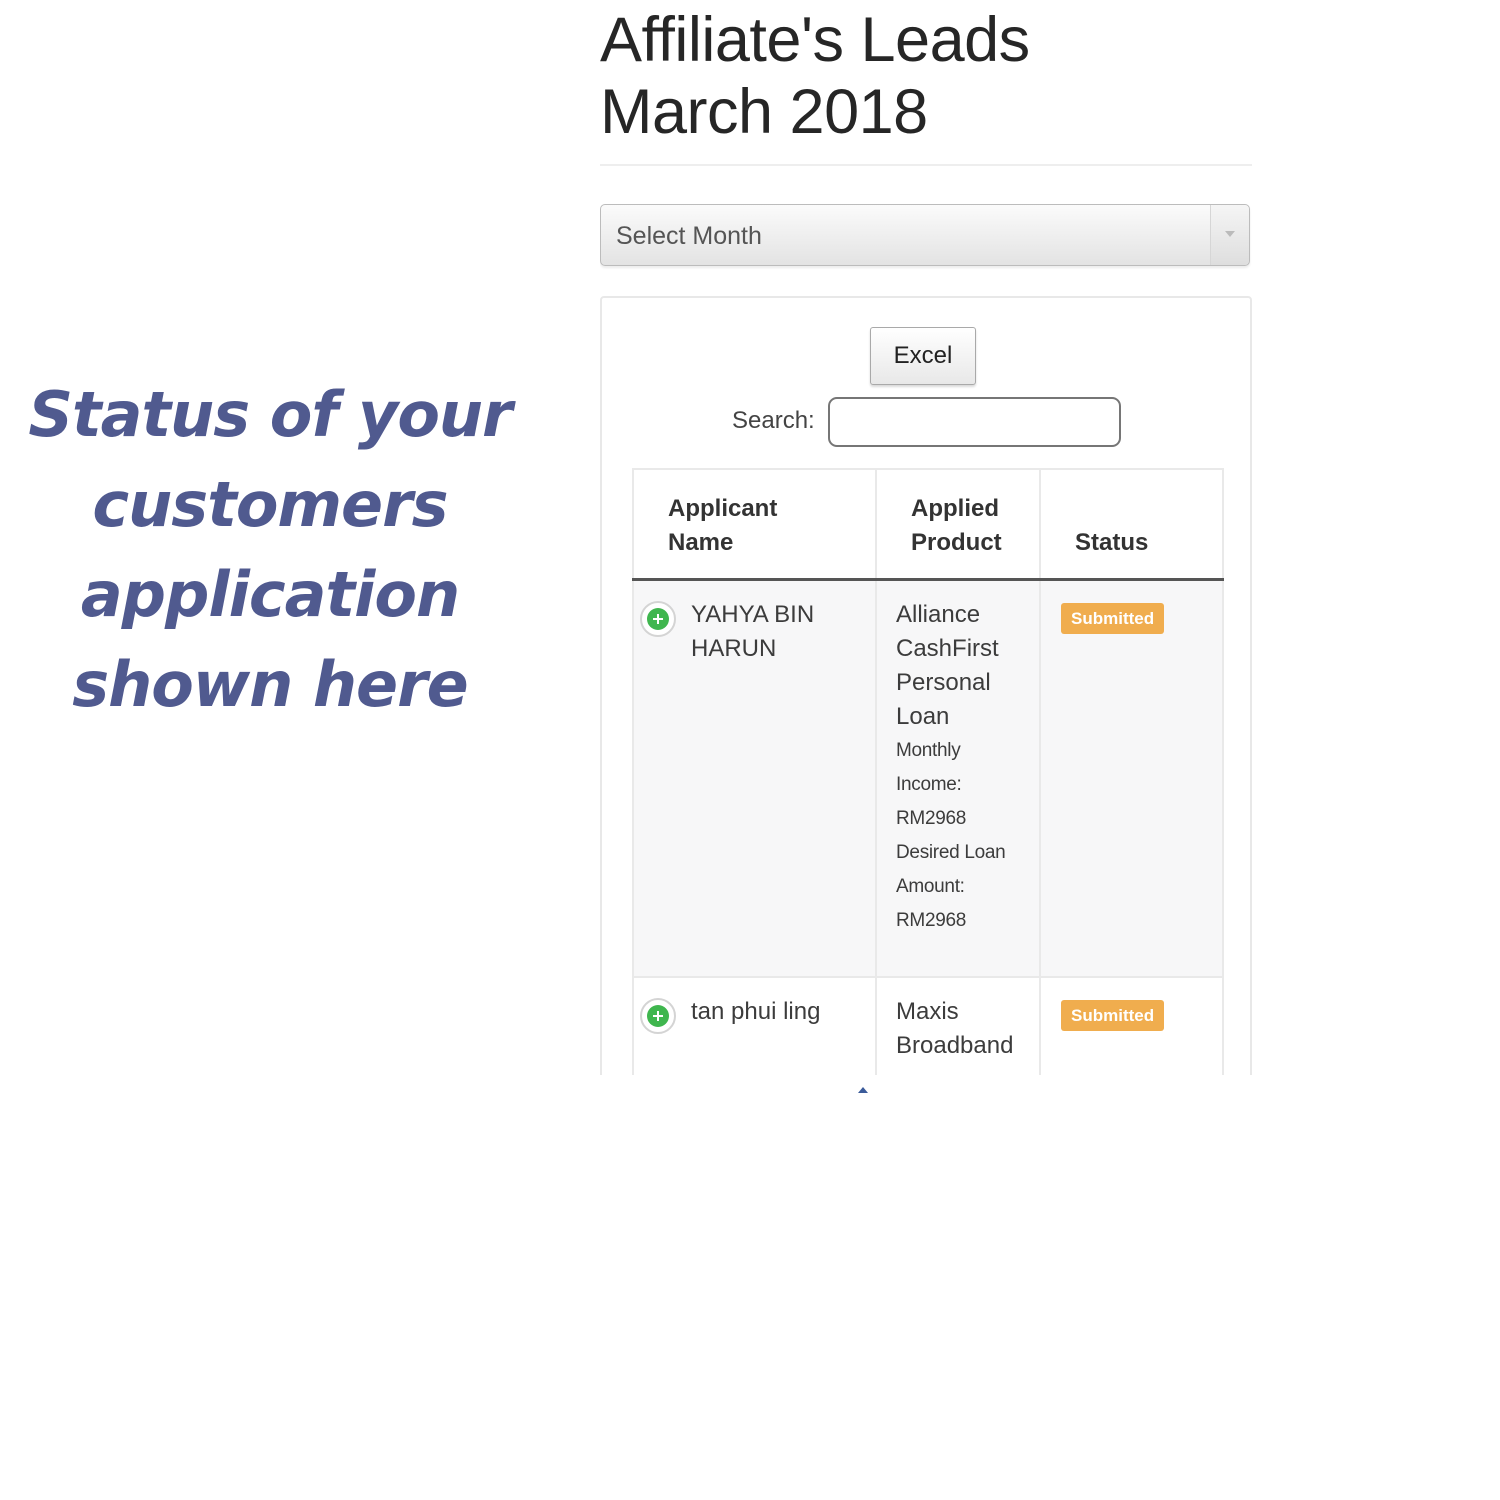 Image resolution: width=1500 pixels, height=1500 pixels. Describe the element at coordinates (754, 1025) in the screenshot. I see `applicant-name-cell: tan phui ling` at that location.